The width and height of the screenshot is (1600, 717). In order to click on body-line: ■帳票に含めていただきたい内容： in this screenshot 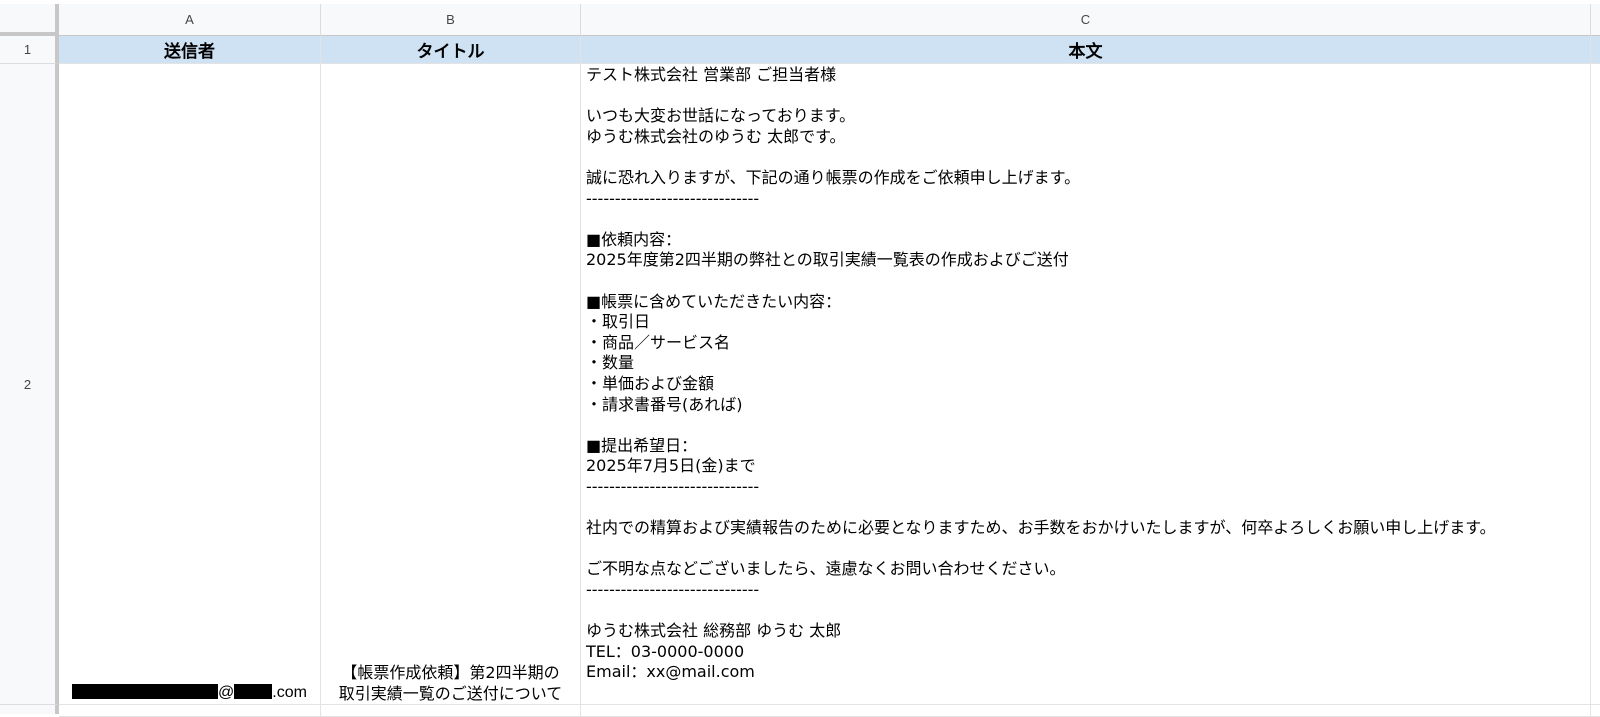, I will do `click(714, 301)`.